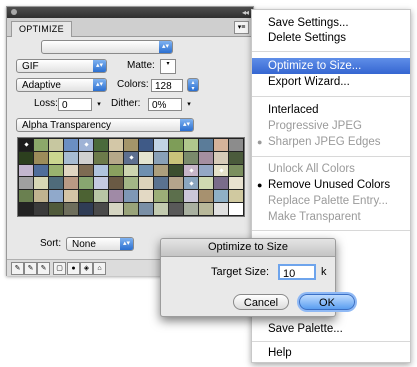 The image size is (417, 367). Describe the element at coordinates (293, 110) in the screenshot. I see `menu-item-interlaced: Interlaced` at that location.